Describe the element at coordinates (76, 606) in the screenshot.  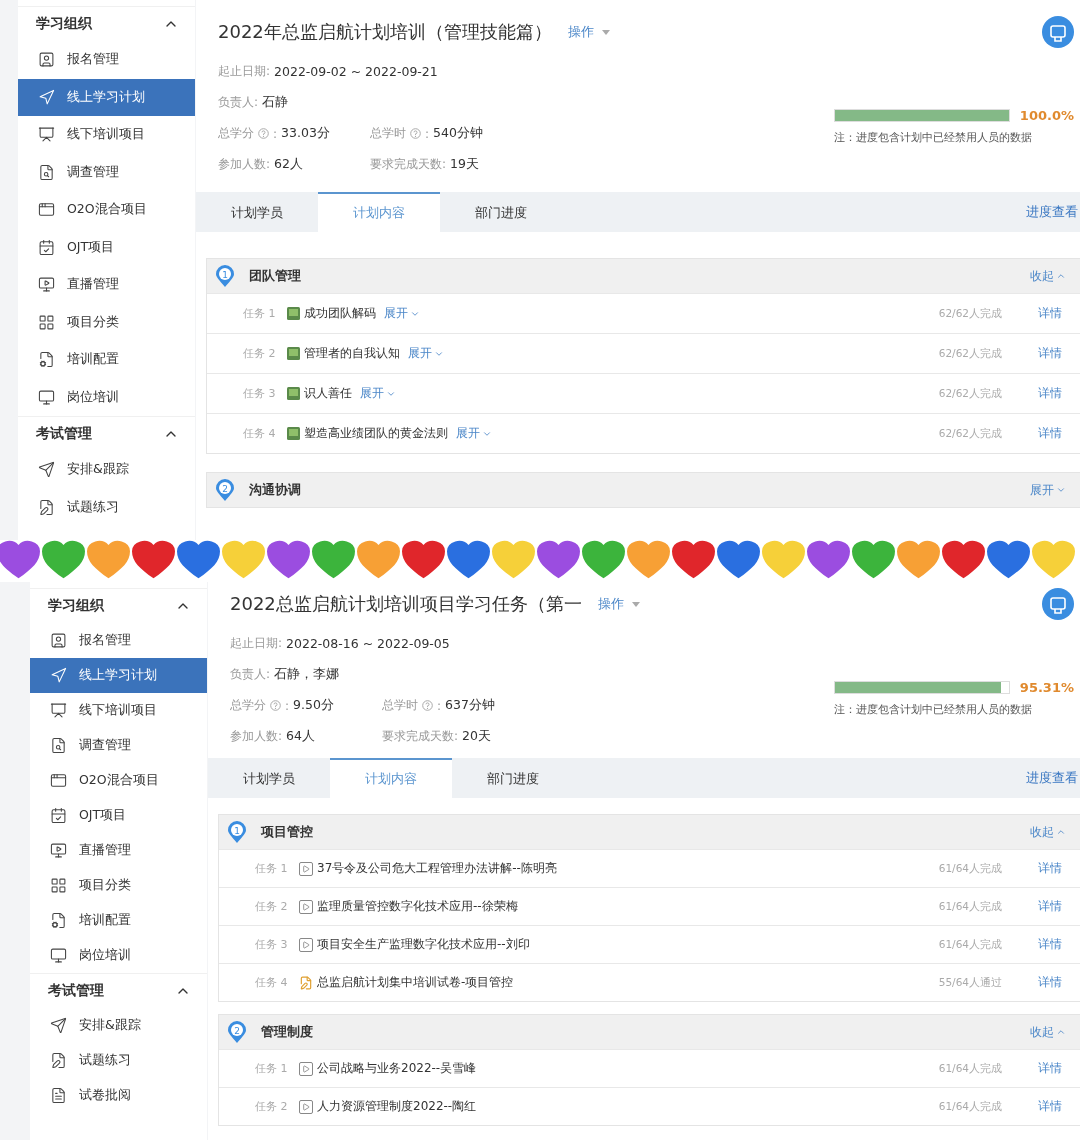
I see `group-title: 学习组织` at that location.